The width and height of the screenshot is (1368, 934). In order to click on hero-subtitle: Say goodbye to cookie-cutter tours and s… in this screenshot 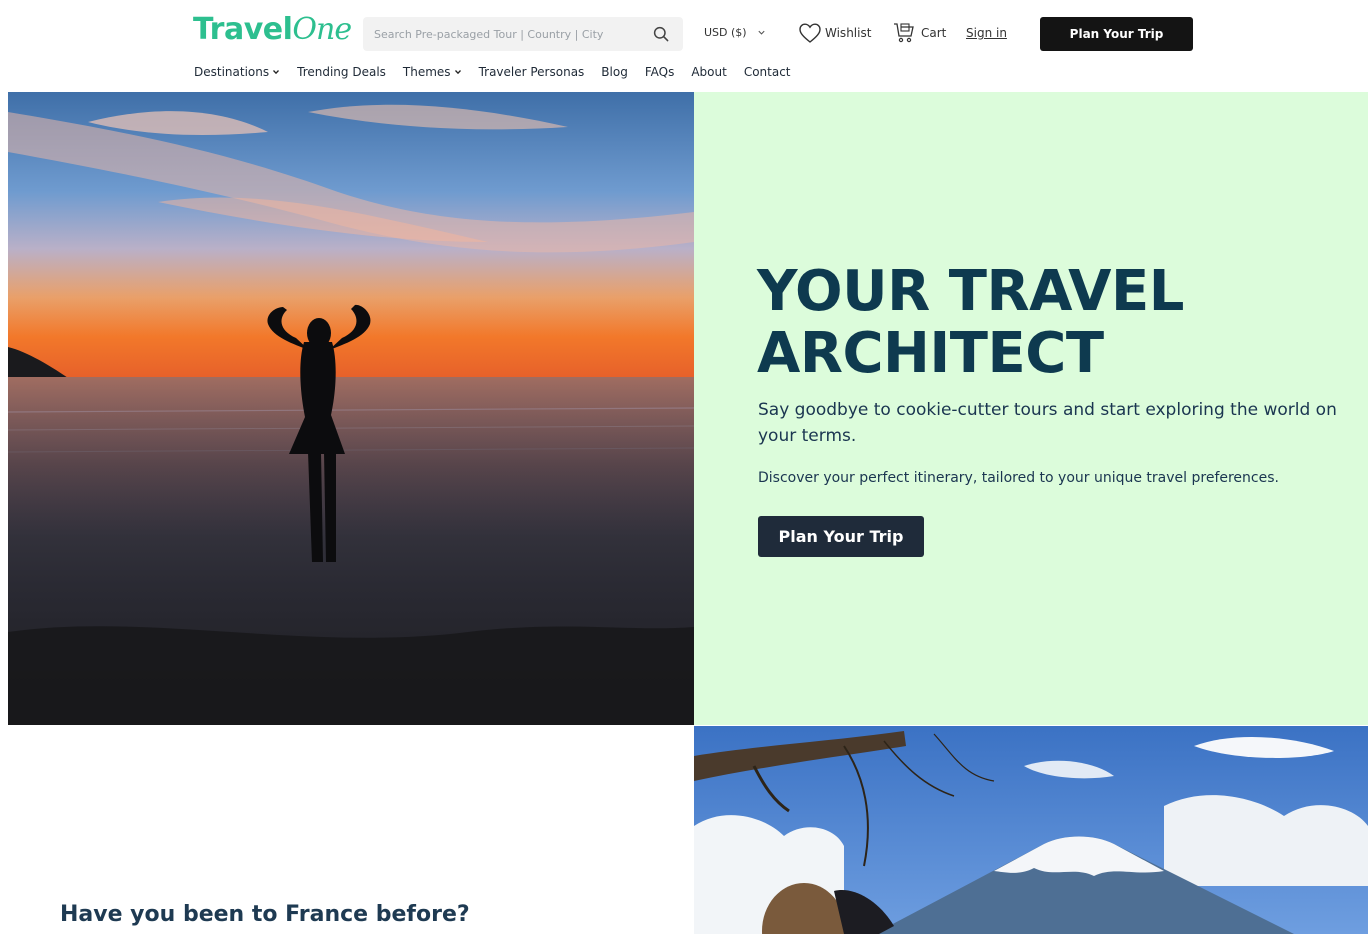, I will do `click(1047, 423)`.